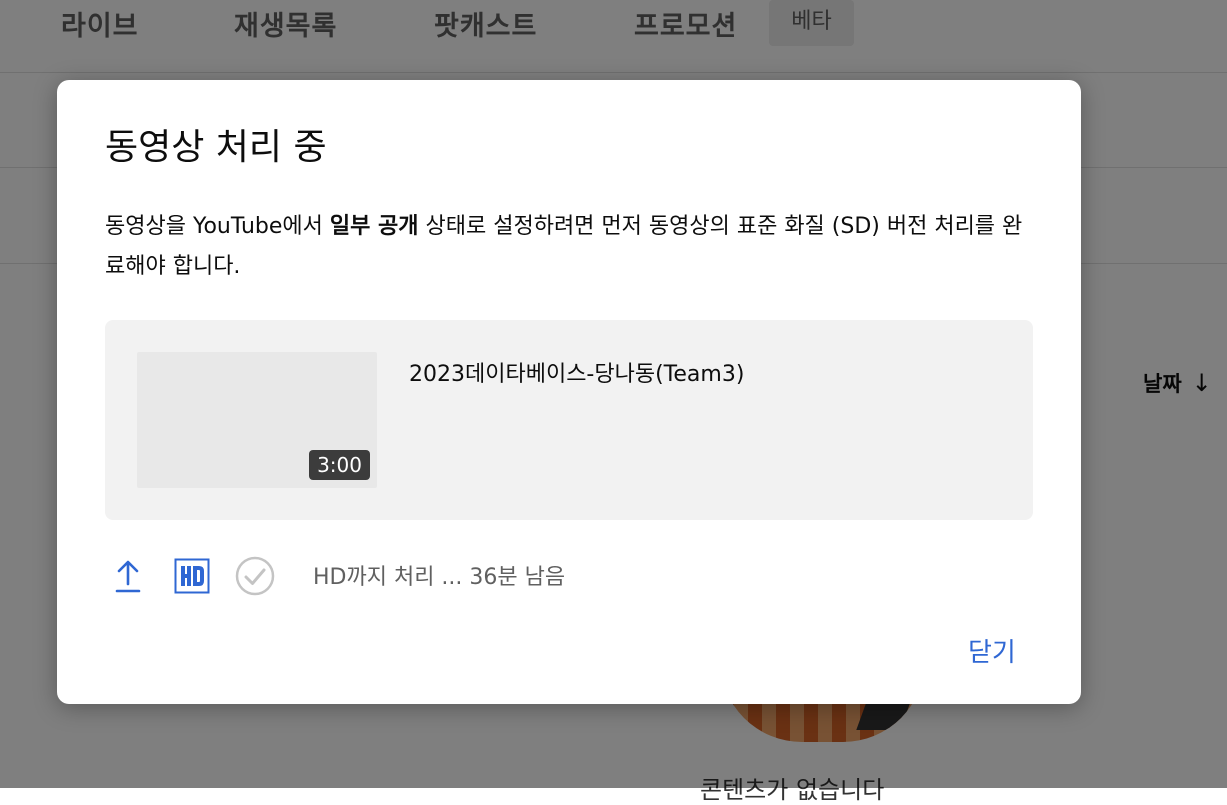 Image resolution: width=1227 pixels, height=805 pixels. What do you see at coordinates (128, 576) in the screenshot?
I see `upload-icon` at bounding box center [128, 576].